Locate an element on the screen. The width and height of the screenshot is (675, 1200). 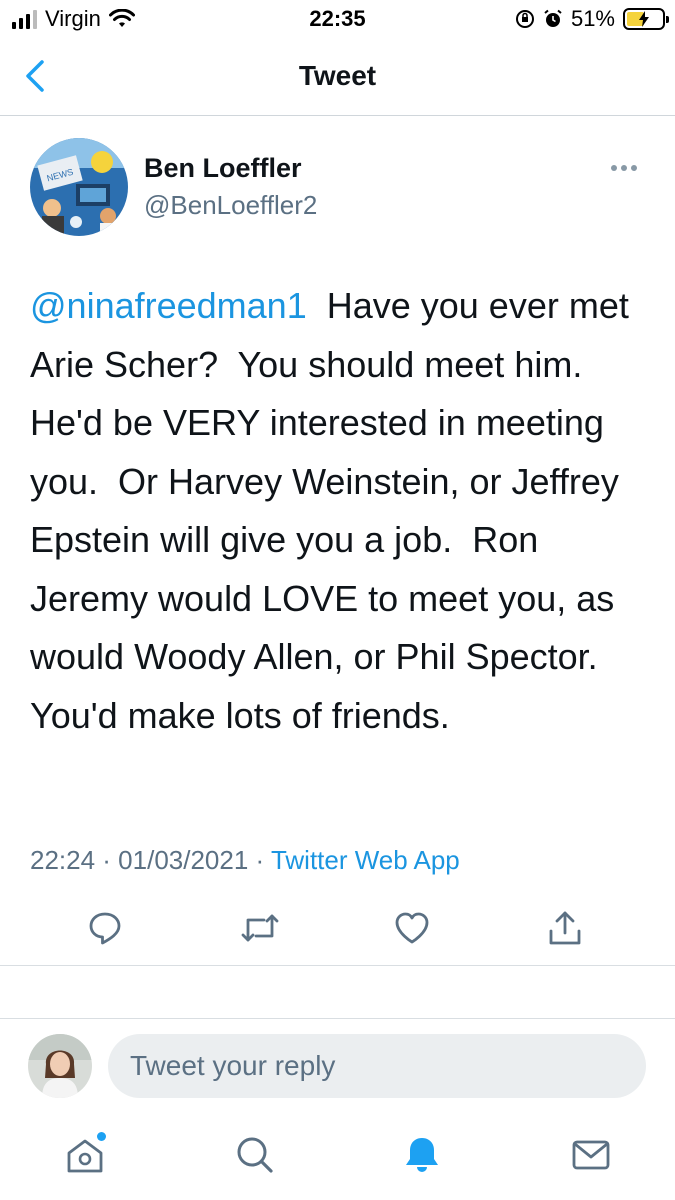
tab-messages is located at coordinates (591, 1155).